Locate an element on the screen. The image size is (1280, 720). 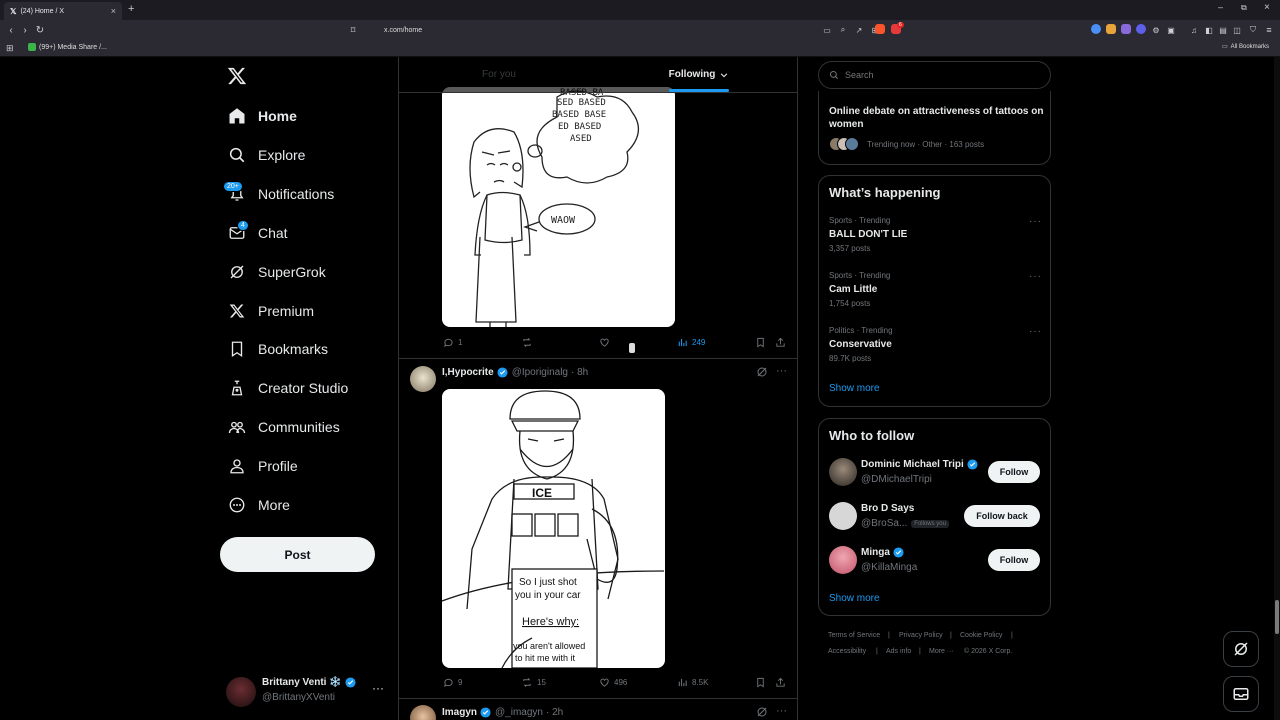
account-switcher: Brittany Venti ❄️ @BrittanyXVenti ··· is located at coordinates (306, 692).